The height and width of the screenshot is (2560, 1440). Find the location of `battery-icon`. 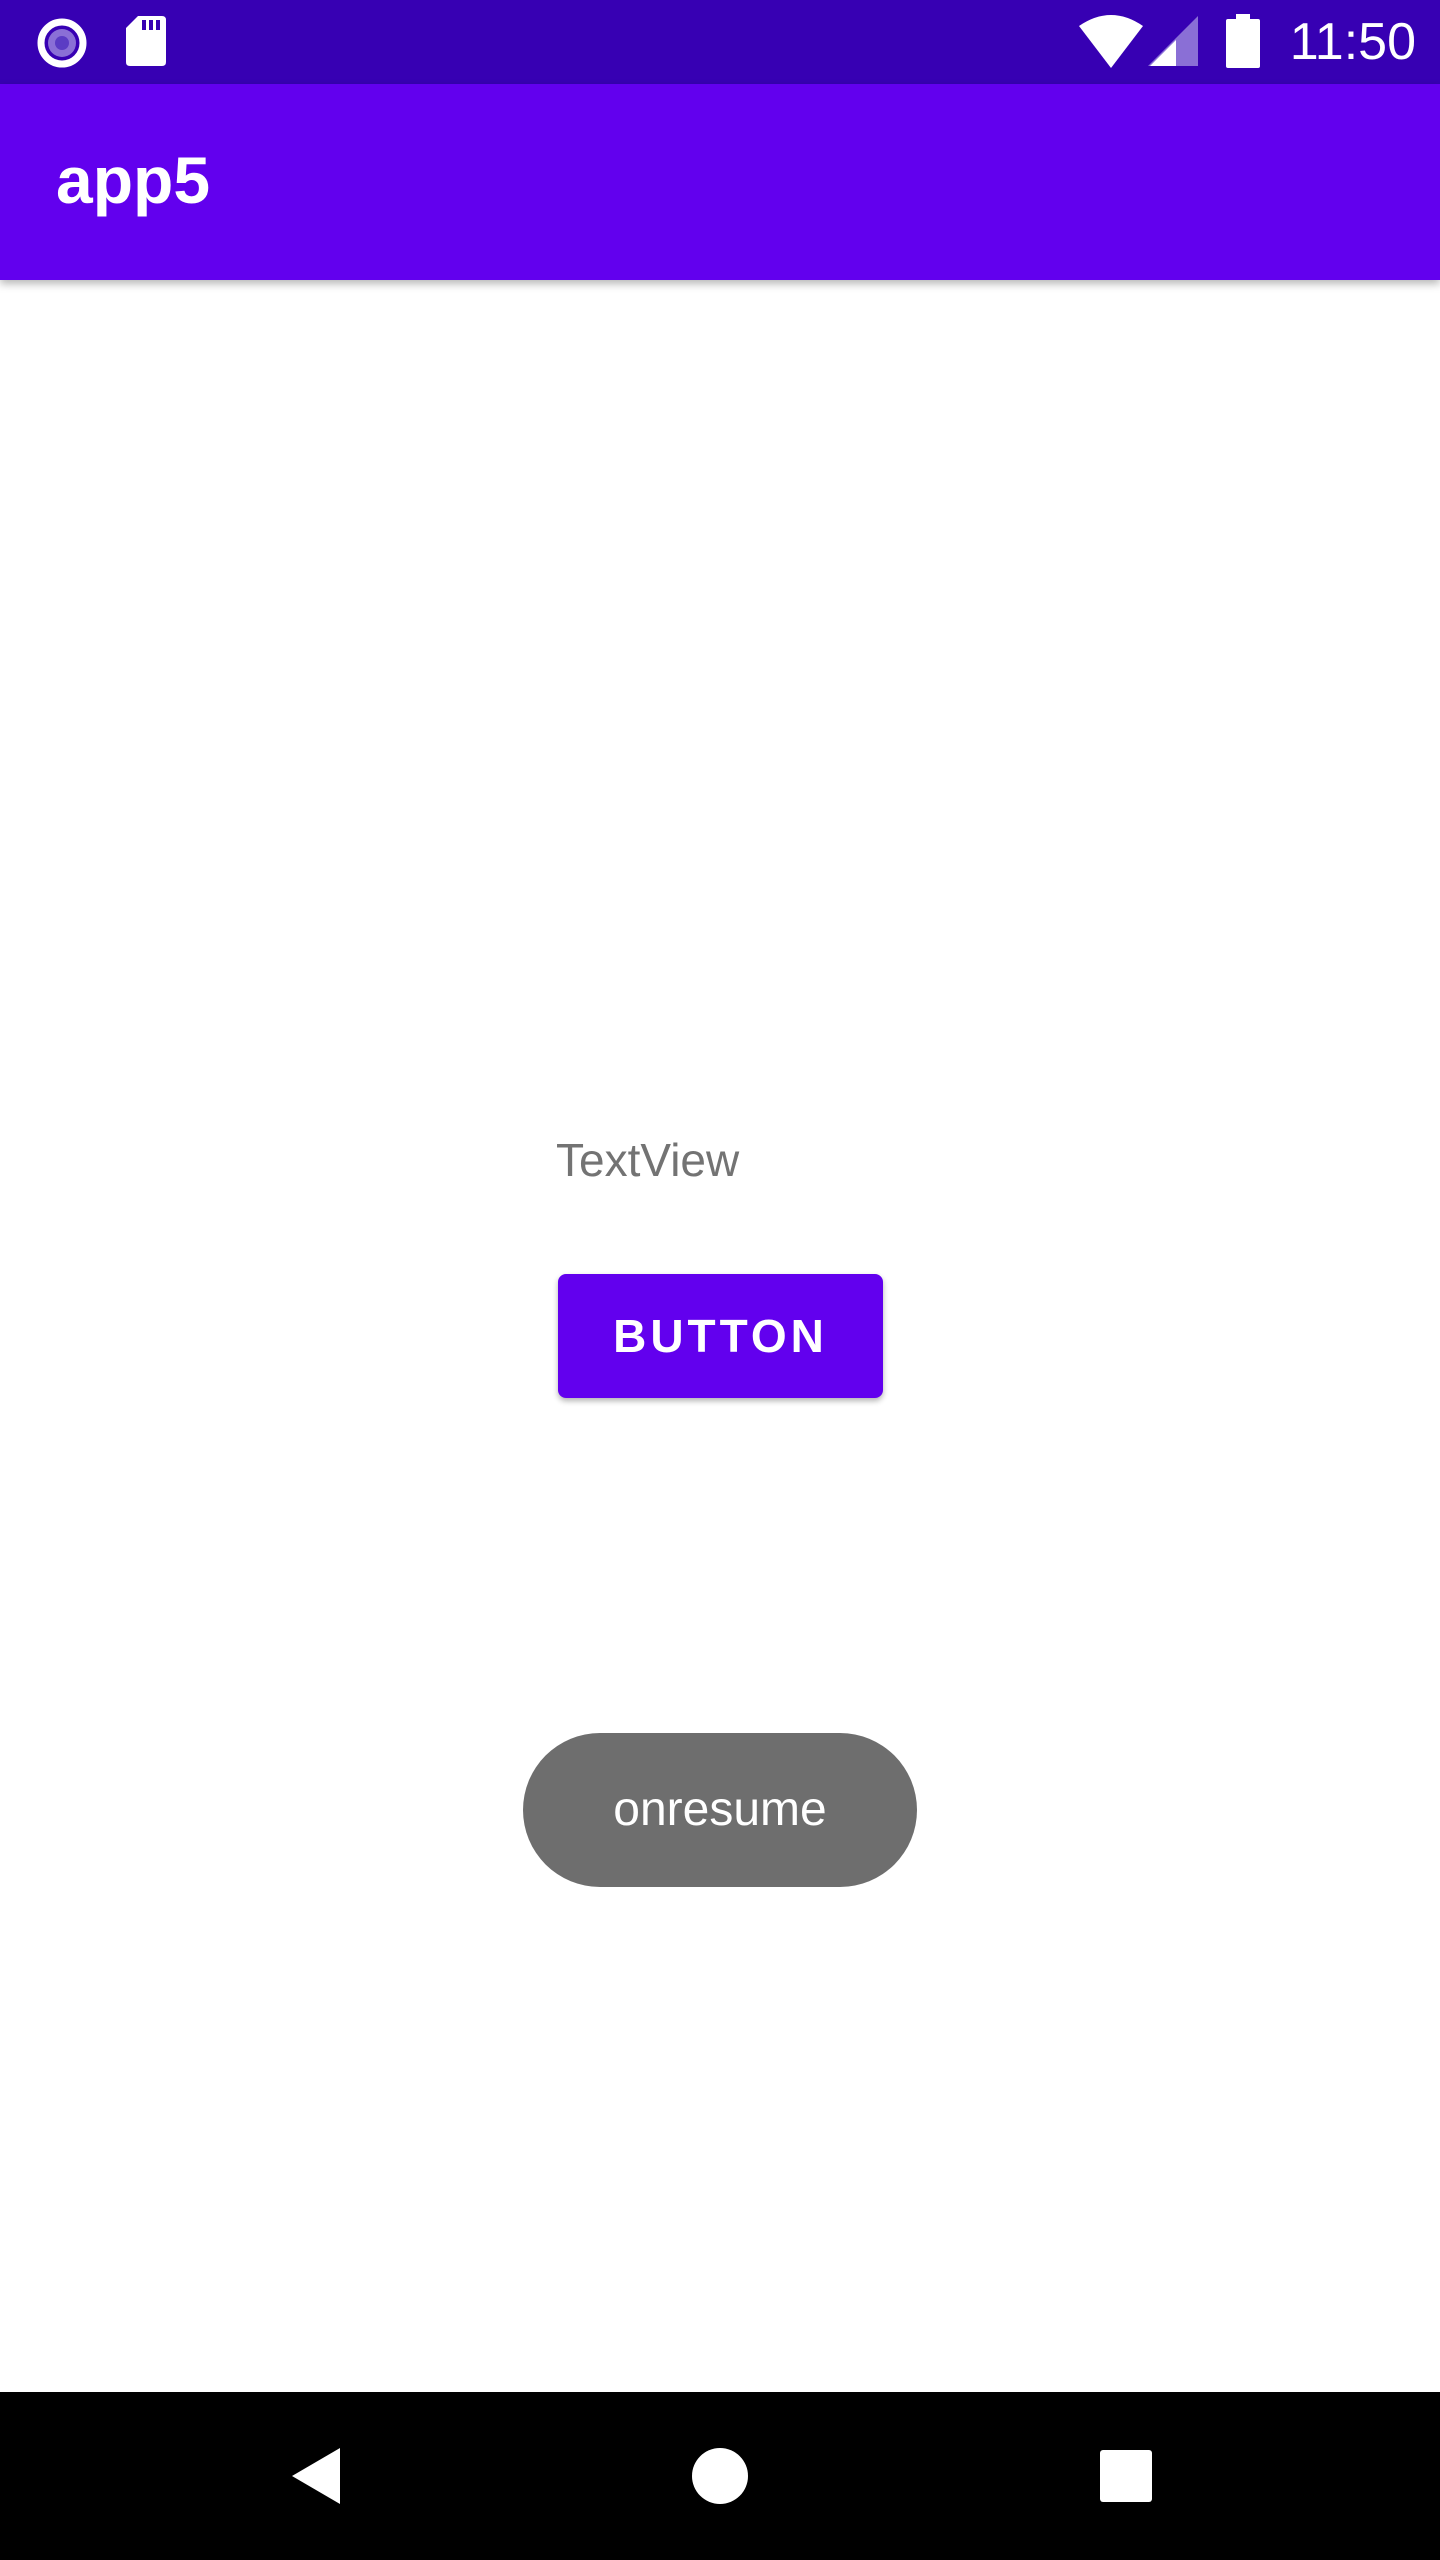

battery-icon is located at coordinates (1243, 41).